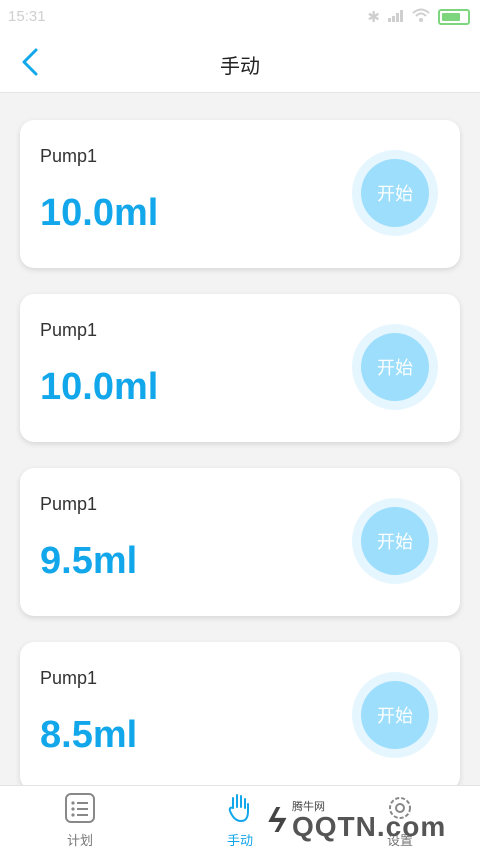 This screenshot has width=480, height=854. What do you see at coordinates (396, 17) in the screenshot?
I see `signal-icon` at bounding box center [396, 17].